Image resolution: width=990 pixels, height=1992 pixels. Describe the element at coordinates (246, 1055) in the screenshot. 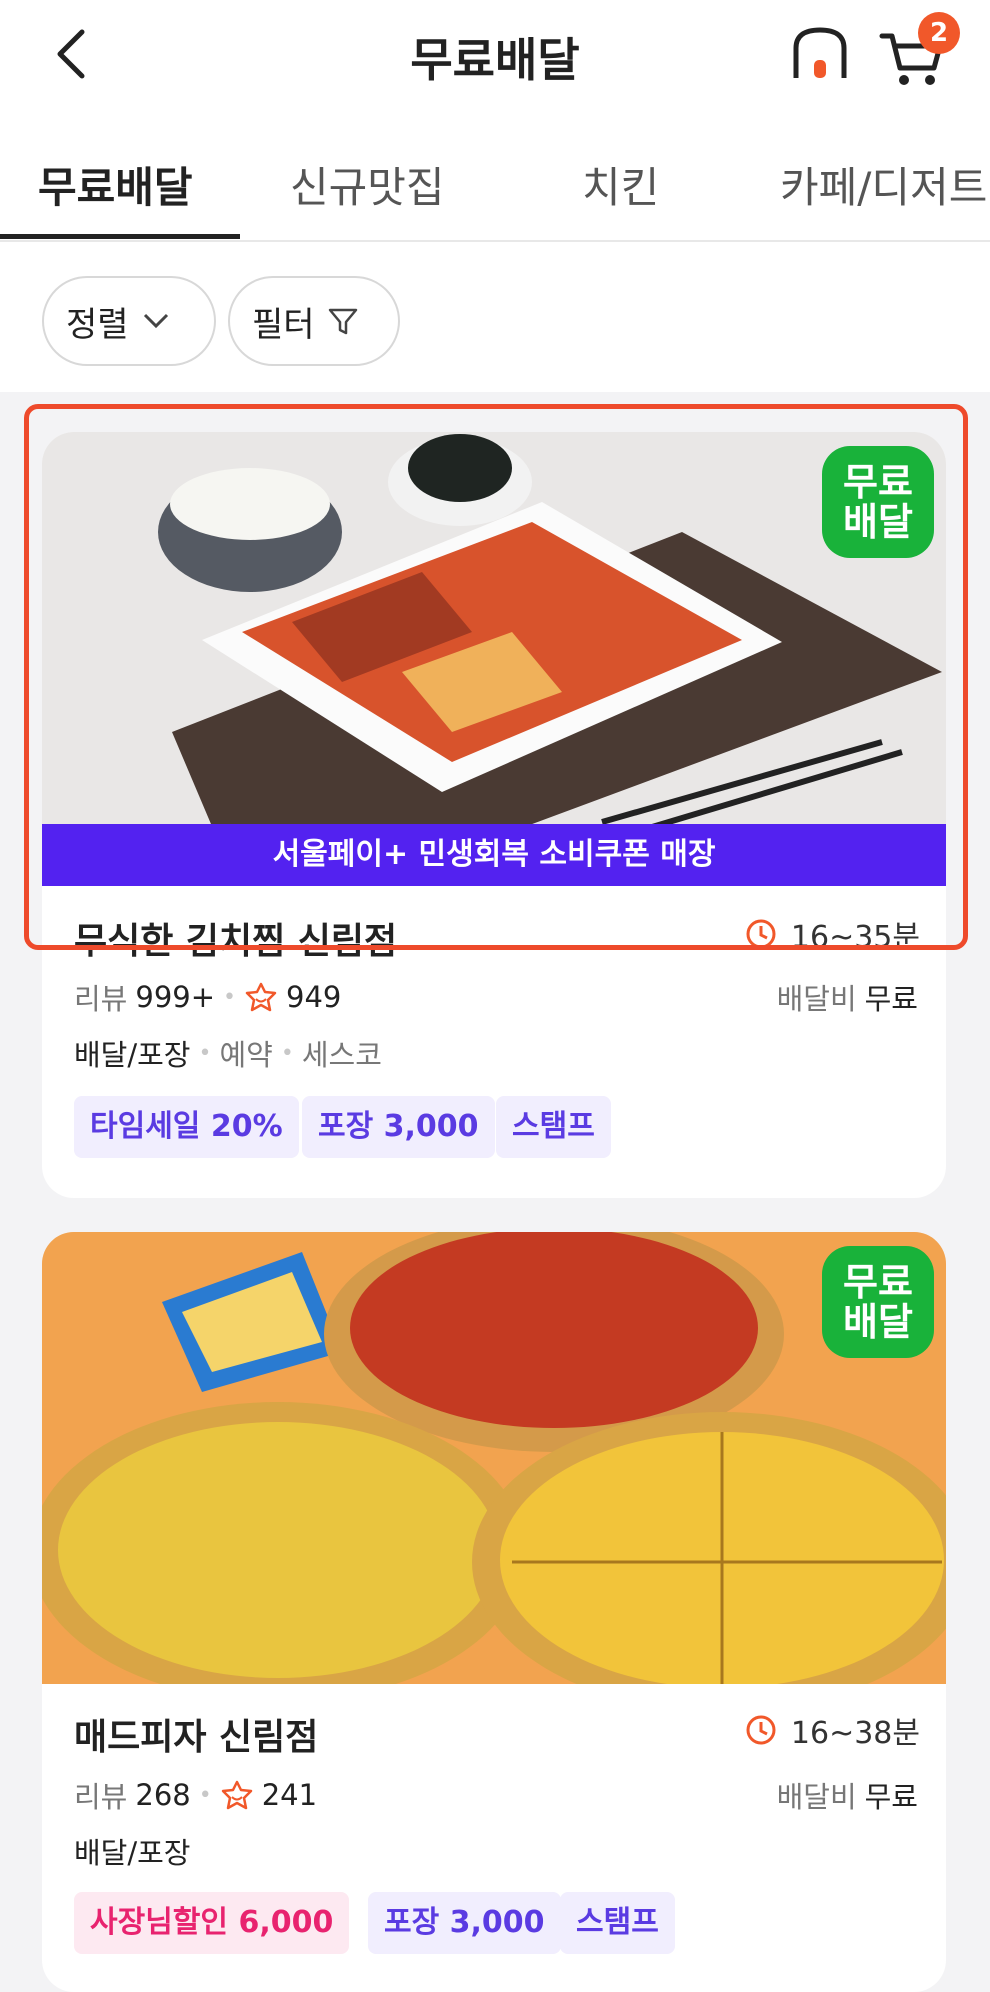

I see `service-reservation: 예약` at that location.